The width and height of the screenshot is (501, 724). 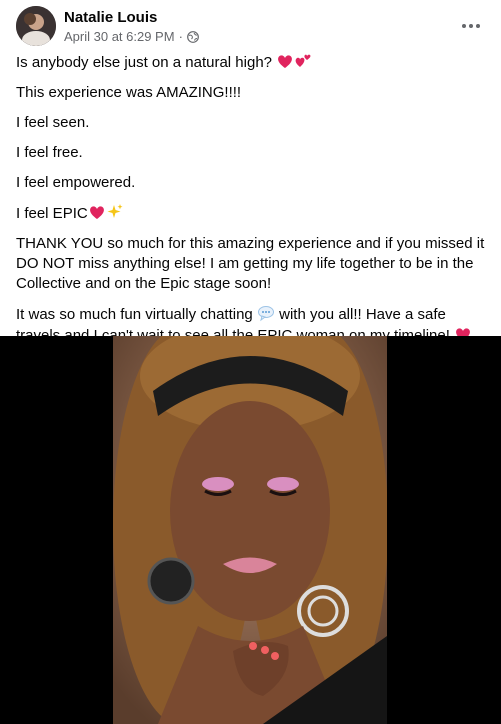 What do you see at coordinates (250, 183) in the screenshot?
I see `post-paragraph: I feel empowered.` at bounding box center [250, 183].